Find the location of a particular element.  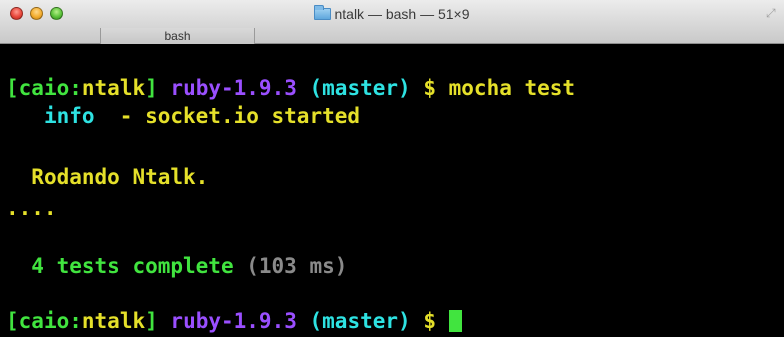

fullscreen-icon: ⤢ is located at coordinates (772, 13).